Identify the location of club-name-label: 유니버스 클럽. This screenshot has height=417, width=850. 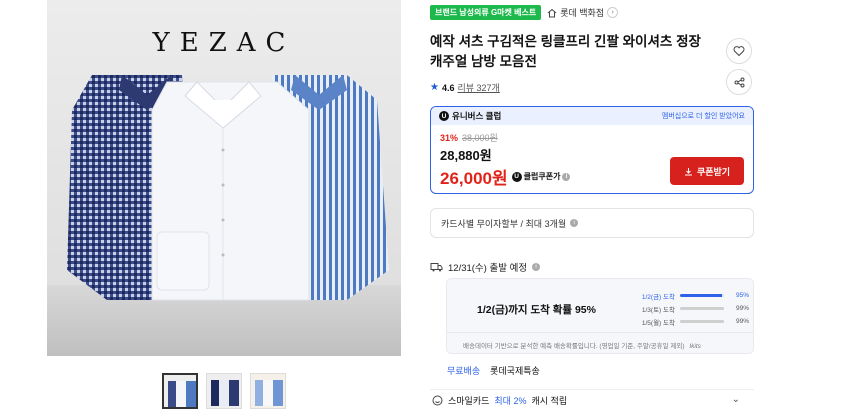
(477, 116).